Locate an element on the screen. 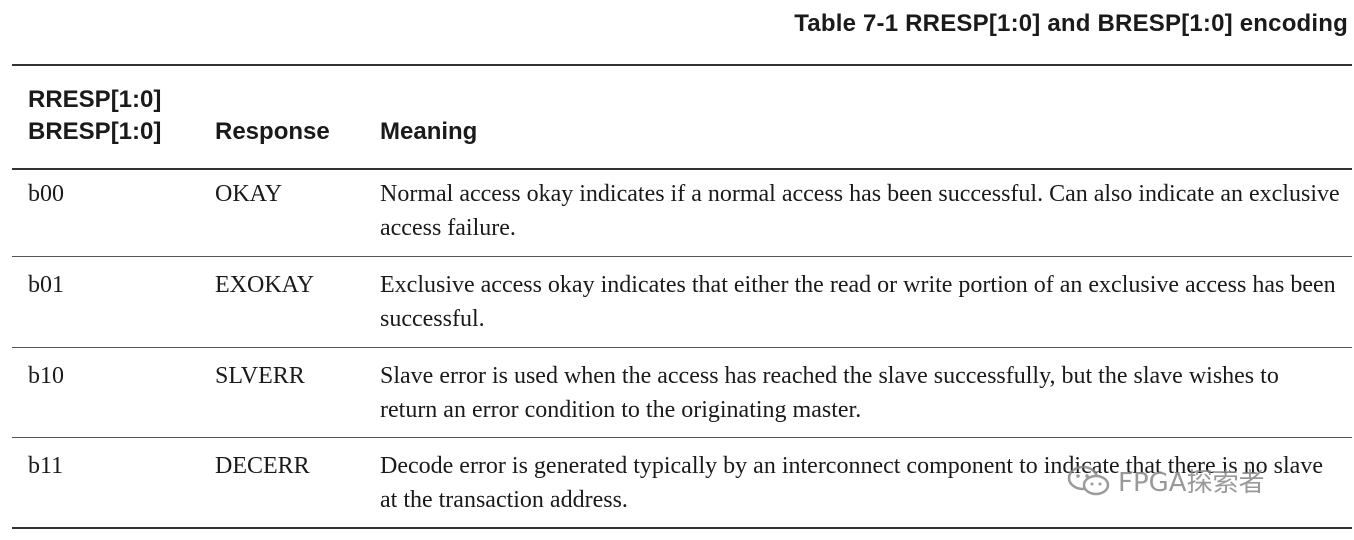  header-code-line2: BRESP[1:0] is located at coordinates (95, 131).